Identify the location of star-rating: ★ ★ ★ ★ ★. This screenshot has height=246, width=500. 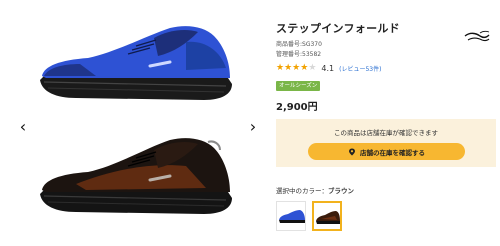
(296, 68).